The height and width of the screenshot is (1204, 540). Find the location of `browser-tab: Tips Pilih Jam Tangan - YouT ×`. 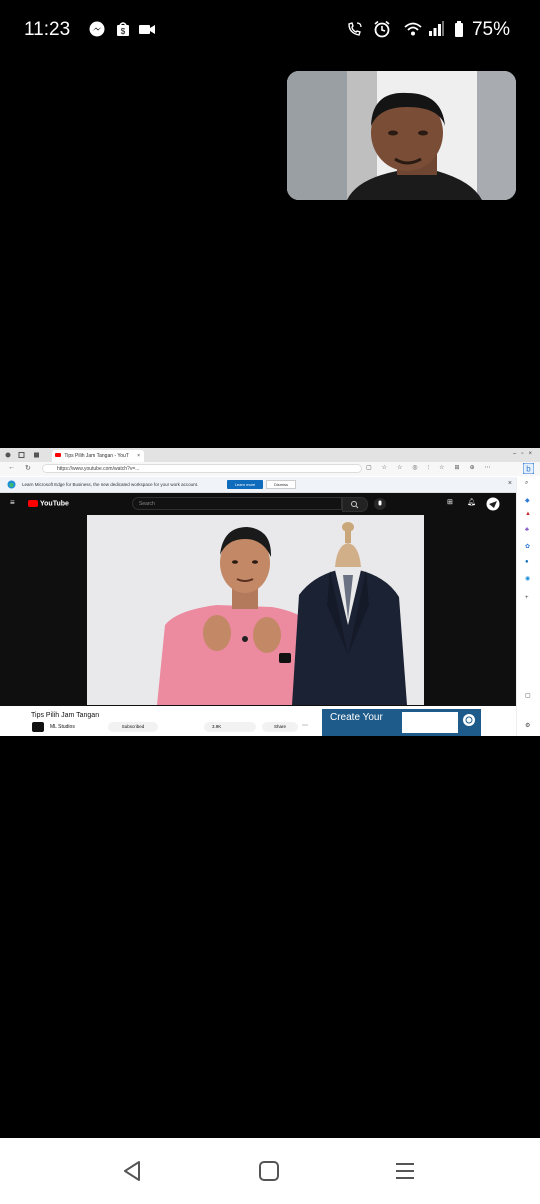

browser-tab: Tips Pilih Jam Tangan - YouT × is located at coordinates (98, 456).